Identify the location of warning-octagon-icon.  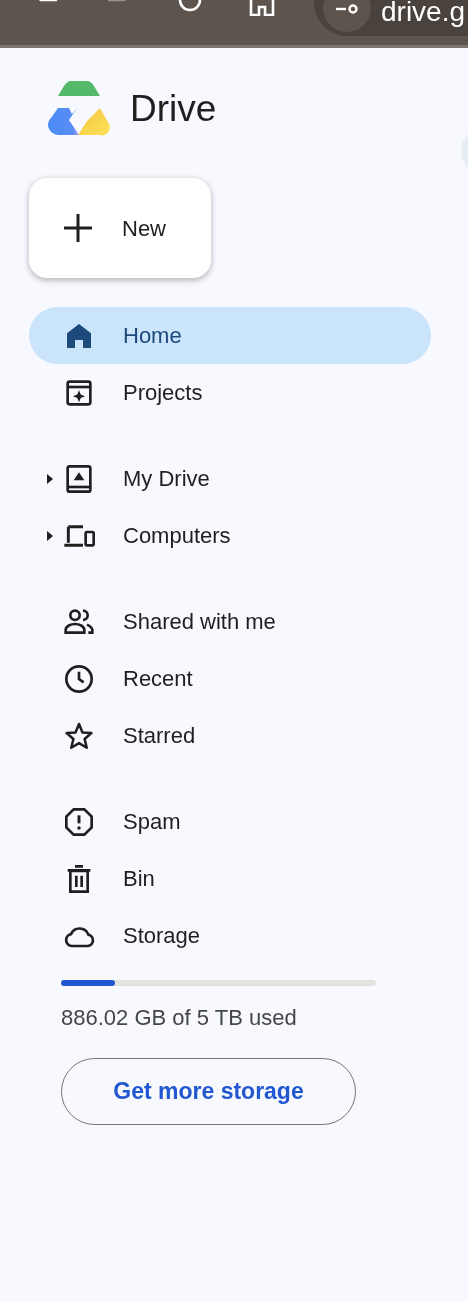
(79, 821).